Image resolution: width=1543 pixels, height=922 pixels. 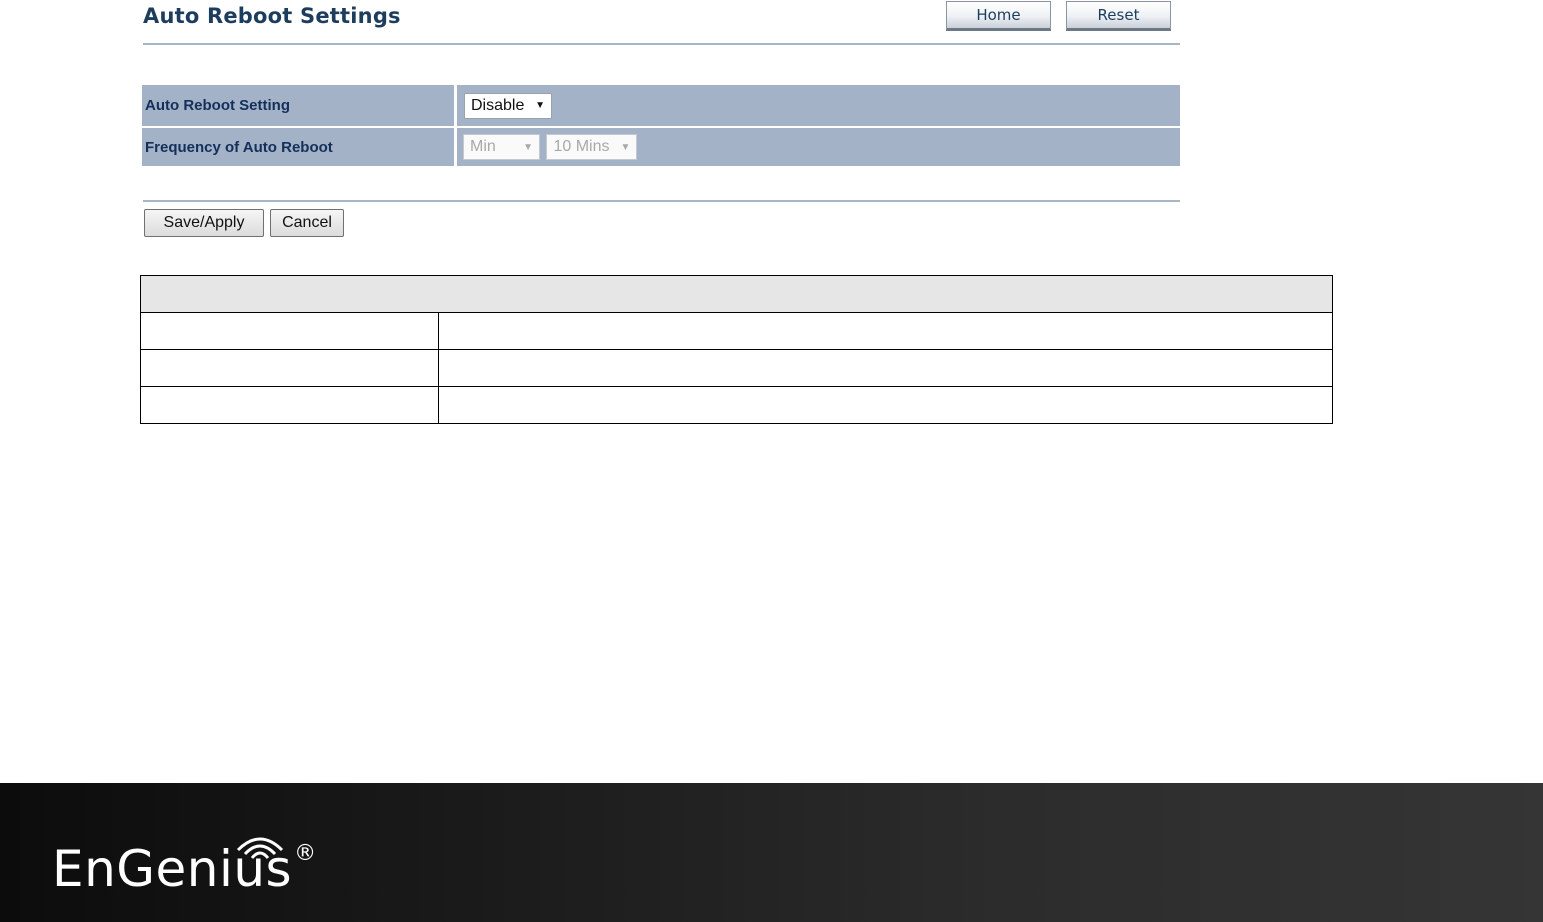 I want to click on page-title: Auto Reboot Settings, so click(x=272, y=16).